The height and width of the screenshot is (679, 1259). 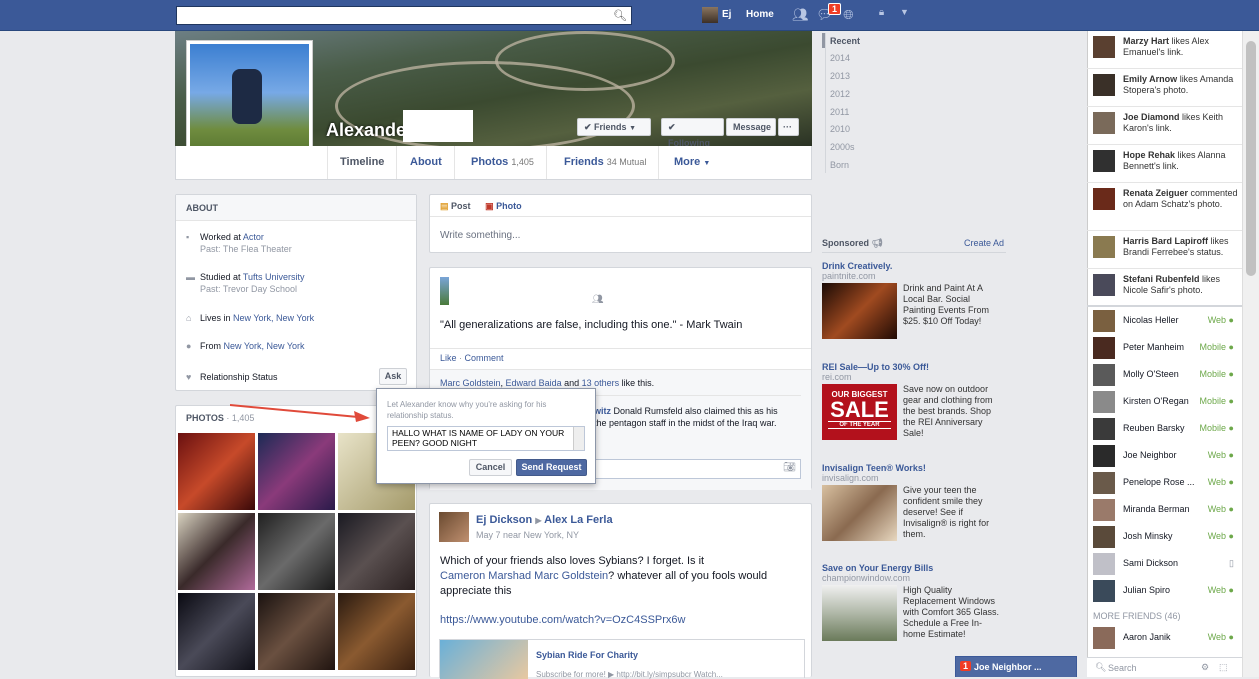 I want to click on notifications-globe-icon: 🌐︎, so click(x=848, y=15).